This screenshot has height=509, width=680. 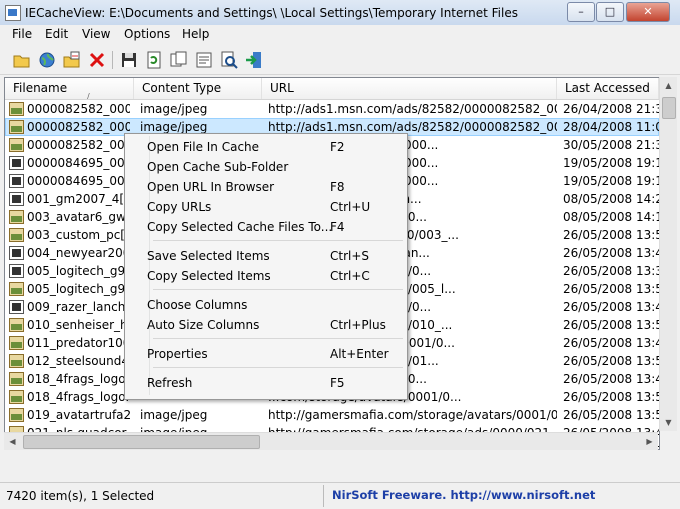 What do you see at coordinates (611, 217) in the screenshot?
I see `cell-last-accessed: 08/05/2008 14:18` at bounding box center [611, 217].